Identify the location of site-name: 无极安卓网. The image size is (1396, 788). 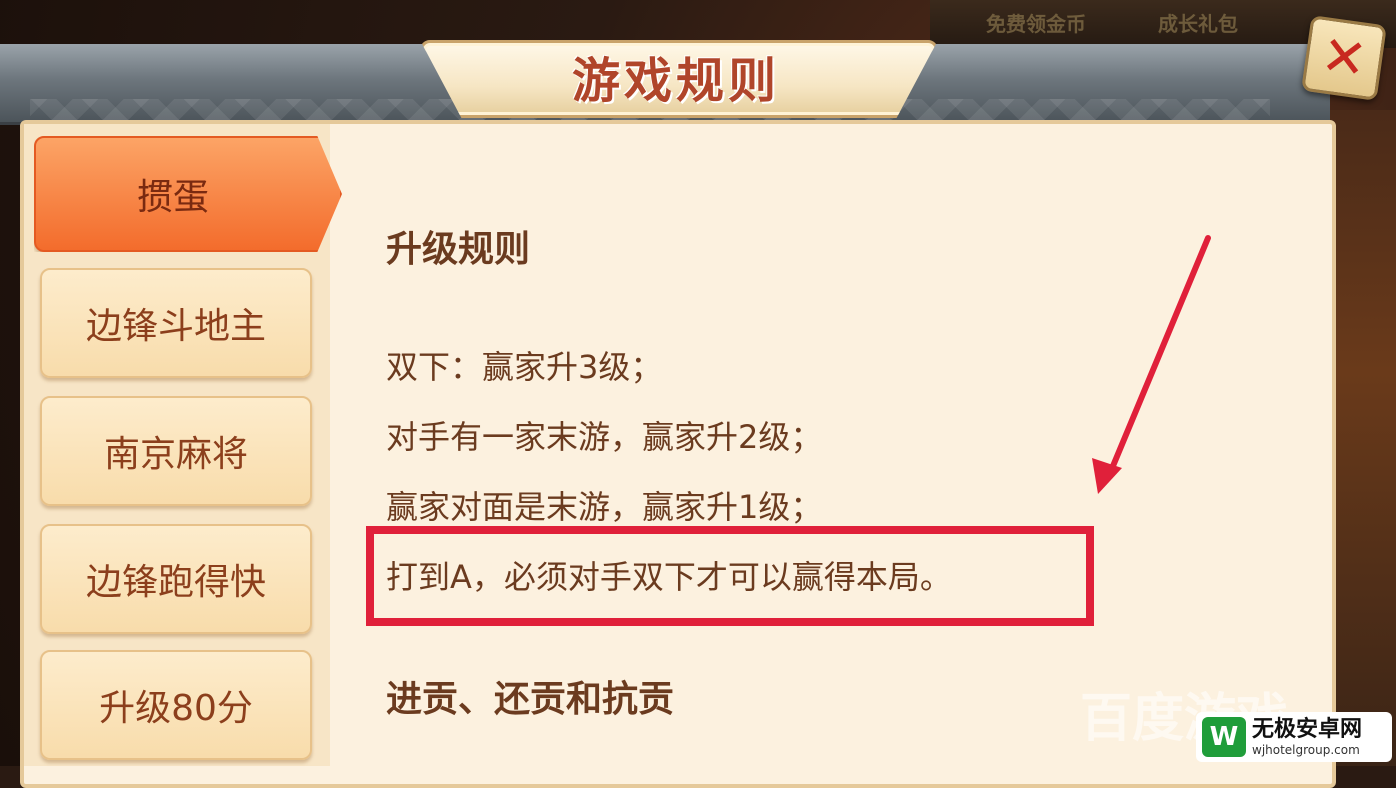
(1307, 729).